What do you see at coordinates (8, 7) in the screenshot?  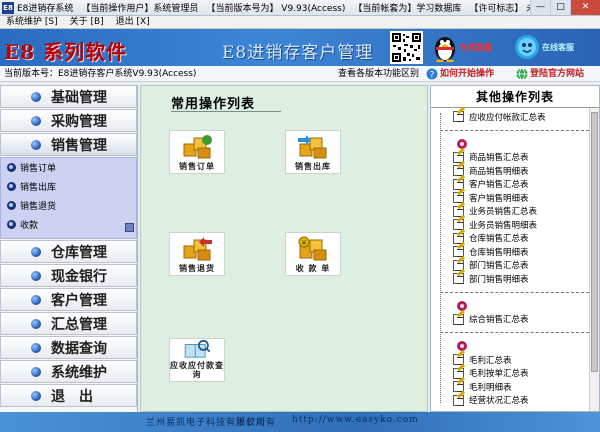 I see `app-icon: E8` at bounding box center [8, 7].